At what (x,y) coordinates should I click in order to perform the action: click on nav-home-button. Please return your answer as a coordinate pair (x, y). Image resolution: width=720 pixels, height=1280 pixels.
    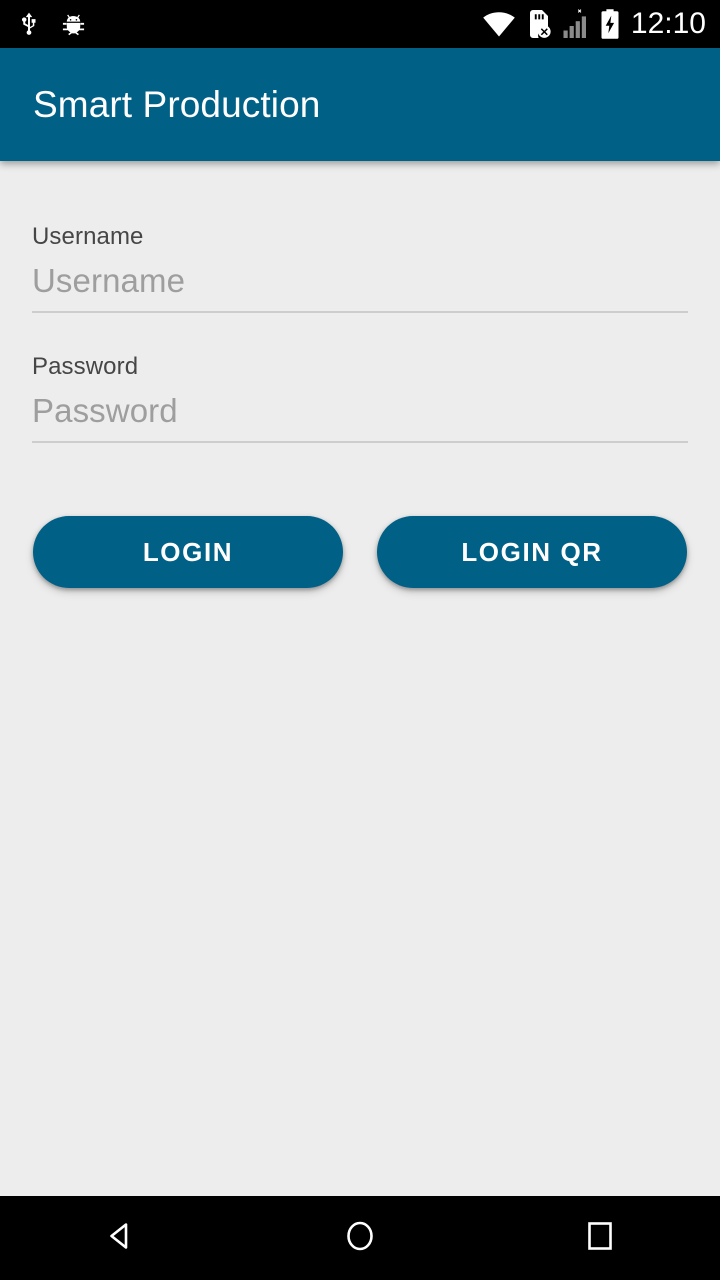
    Looking at the image, I should click on (360, 1238).